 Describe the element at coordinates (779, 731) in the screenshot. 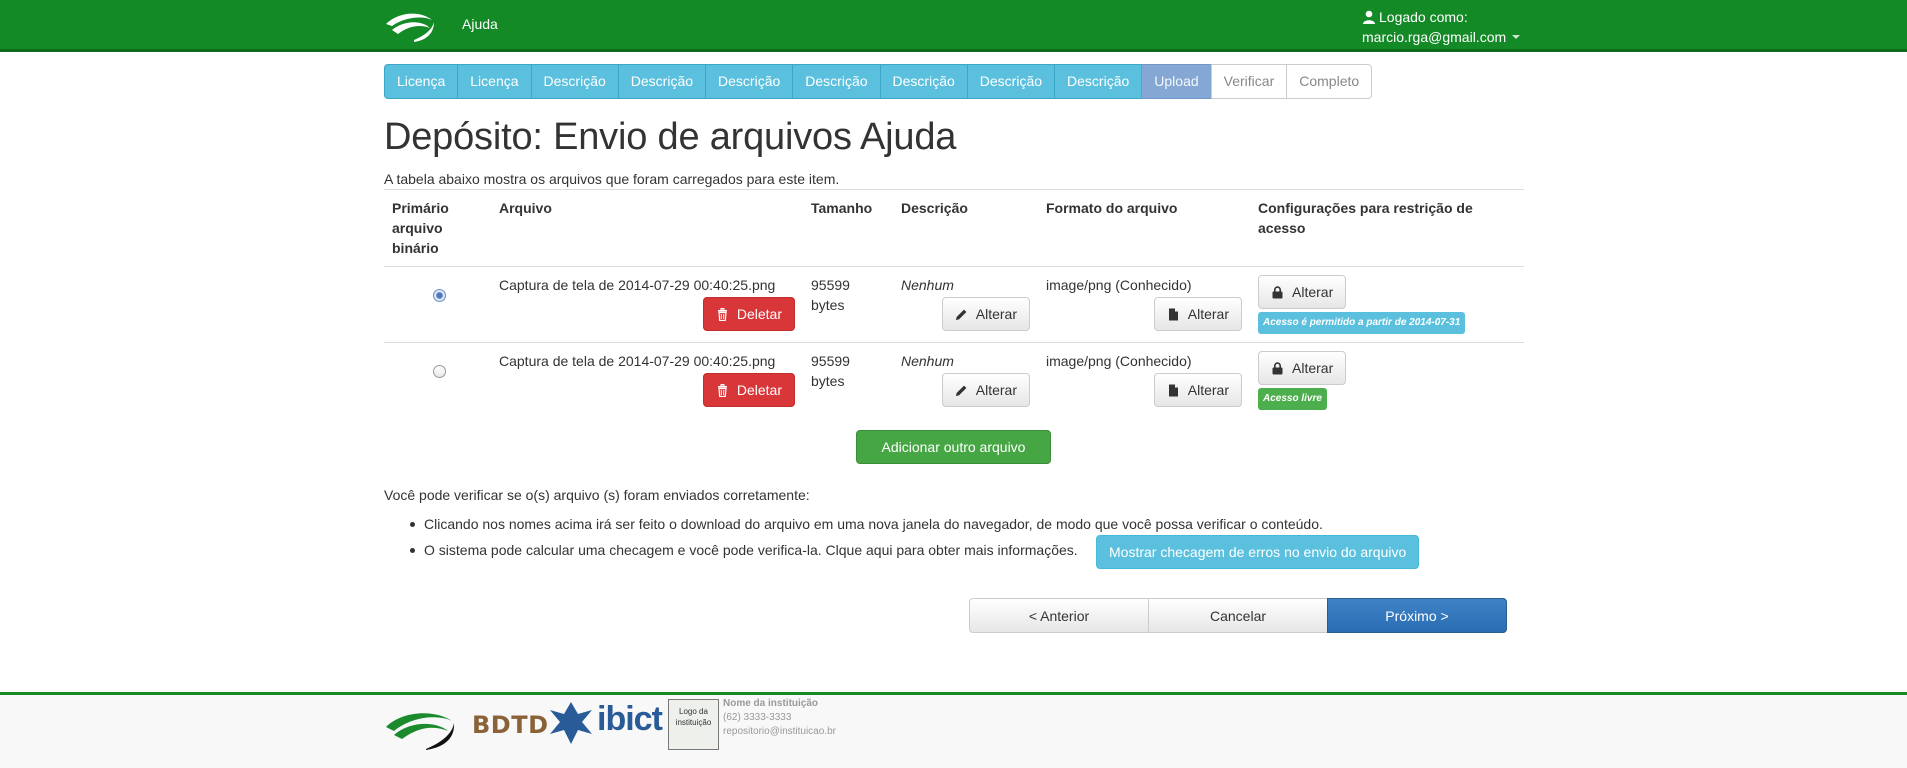

I see `institution-email: repositorio@instituicao.br` at that location.